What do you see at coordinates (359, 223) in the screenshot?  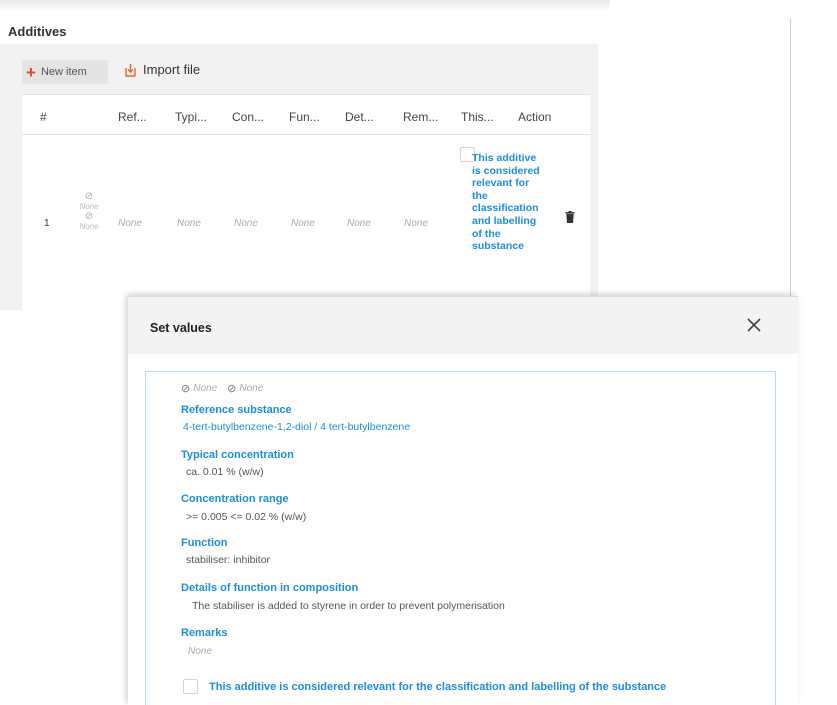 I see `cell-details: None` at bounding box center [359, 223].